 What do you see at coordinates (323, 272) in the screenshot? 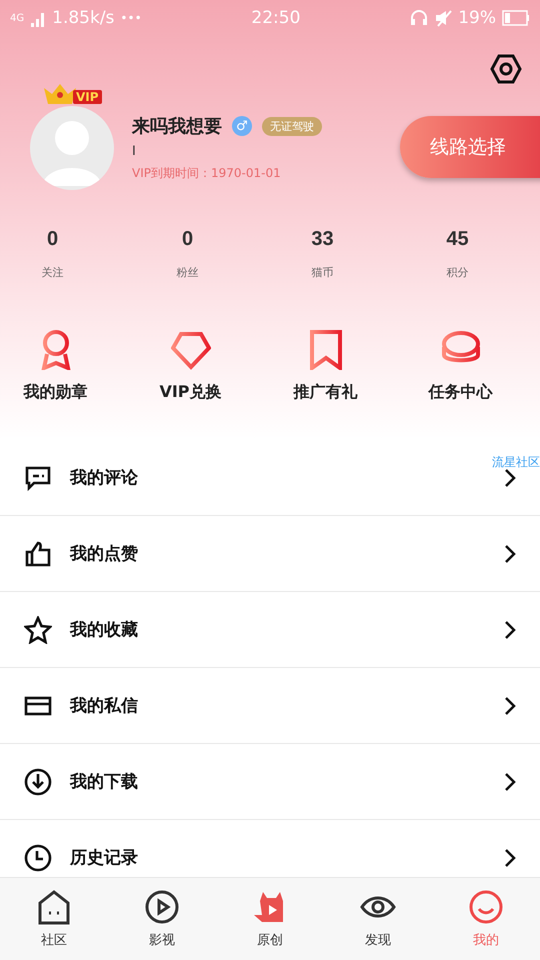
I see `stat-label: 猫币` at bounding box center [323, 272].